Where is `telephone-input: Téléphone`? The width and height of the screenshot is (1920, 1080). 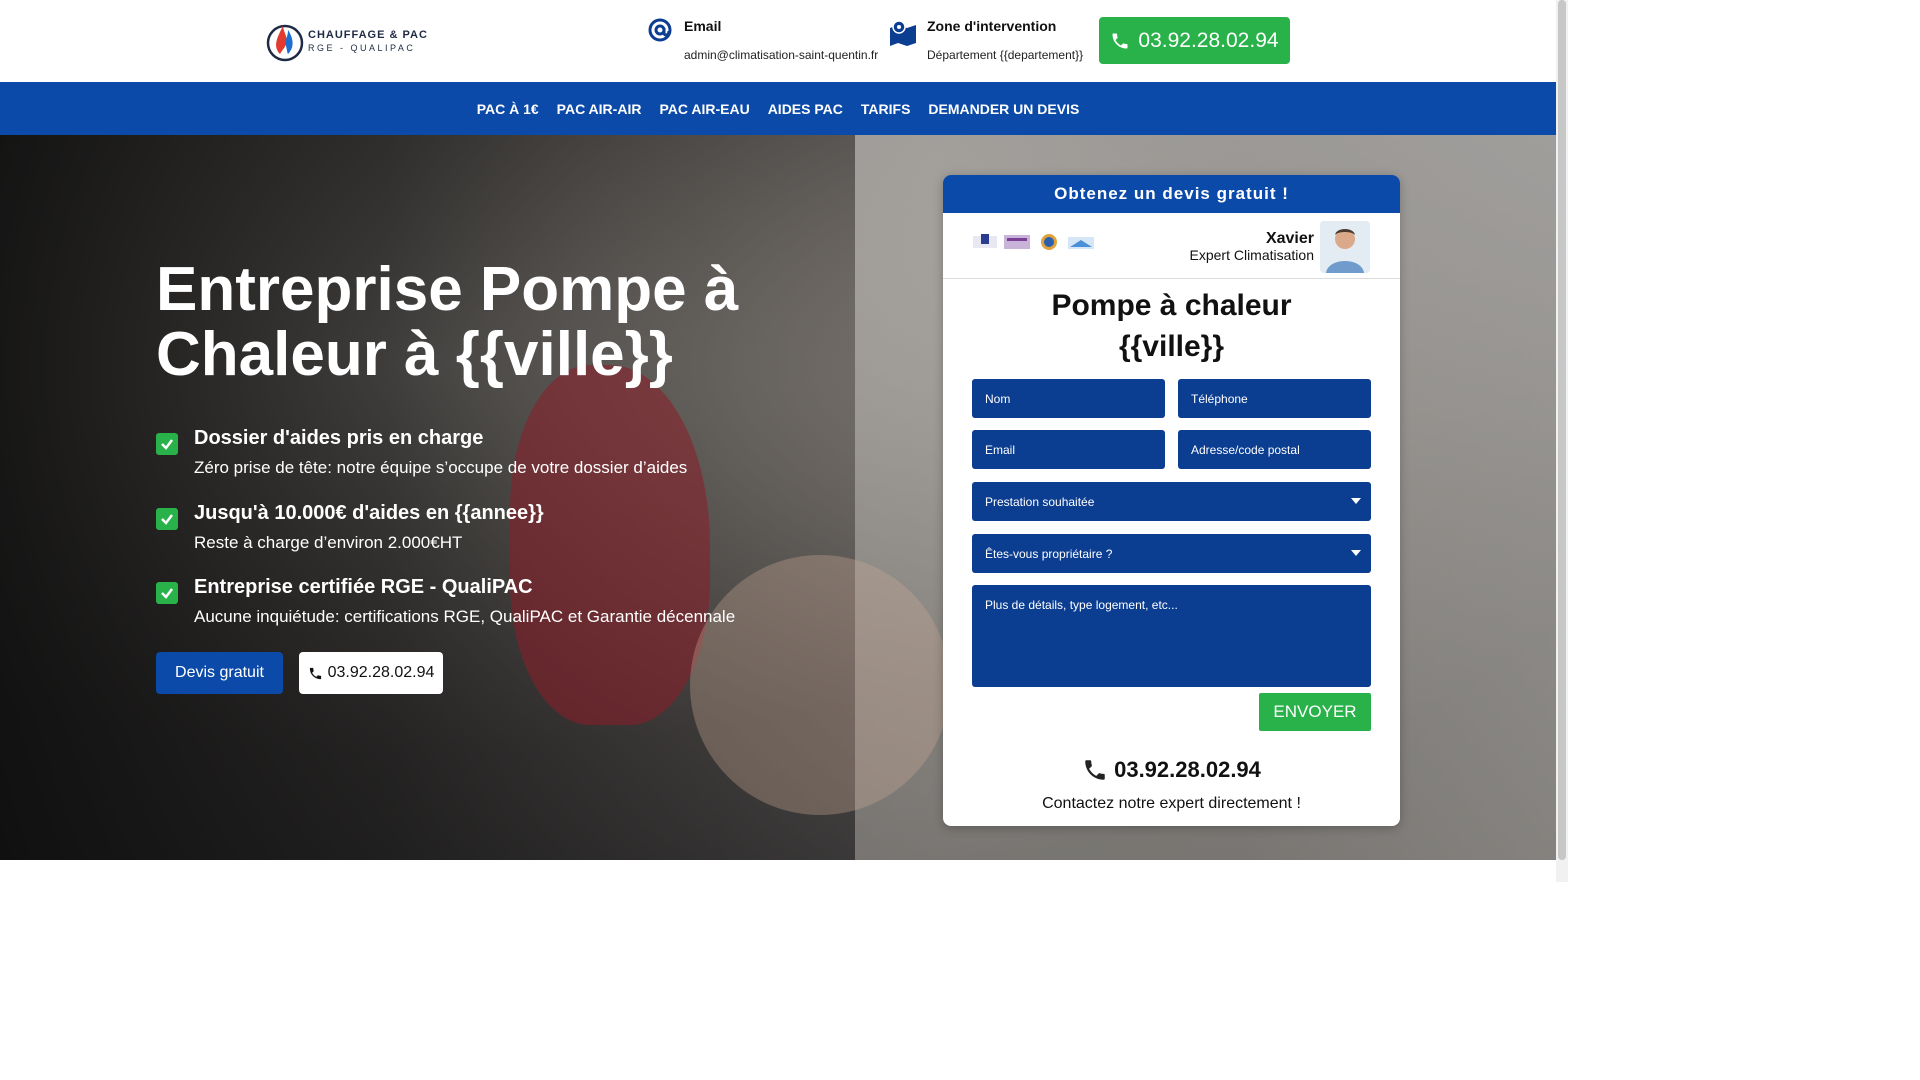 telephone-input: Téléphone is located at coordinates (1274, 398).